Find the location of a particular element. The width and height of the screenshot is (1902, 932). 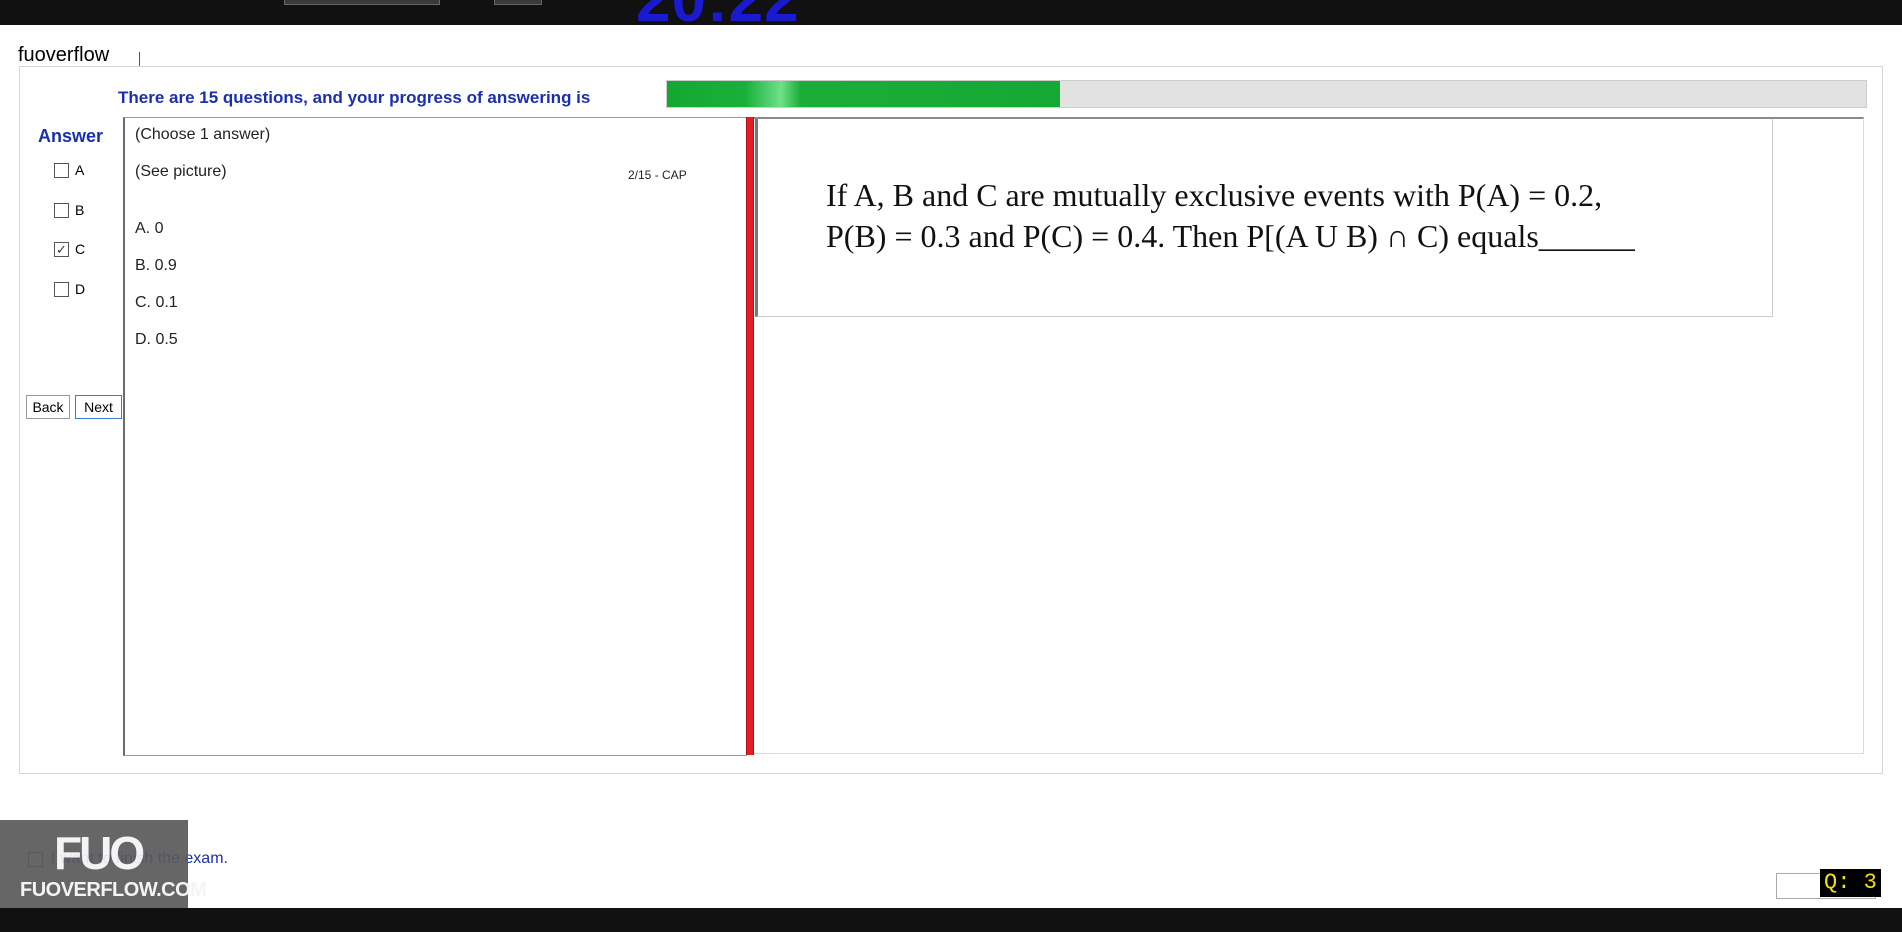

countdown-timer: 20:22 is located at coordinates (718, 12).